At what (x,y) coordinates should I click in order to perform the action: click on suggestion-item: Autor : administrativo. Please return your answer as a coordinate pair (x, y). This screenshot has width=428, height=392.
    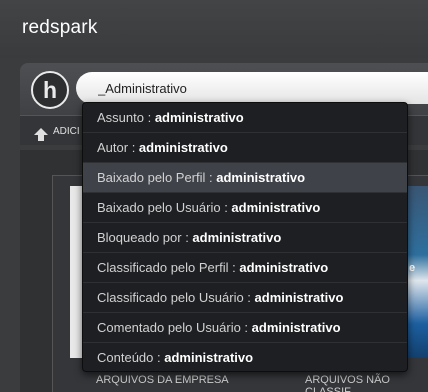
    Looking at the image, I should click on (245, 148).